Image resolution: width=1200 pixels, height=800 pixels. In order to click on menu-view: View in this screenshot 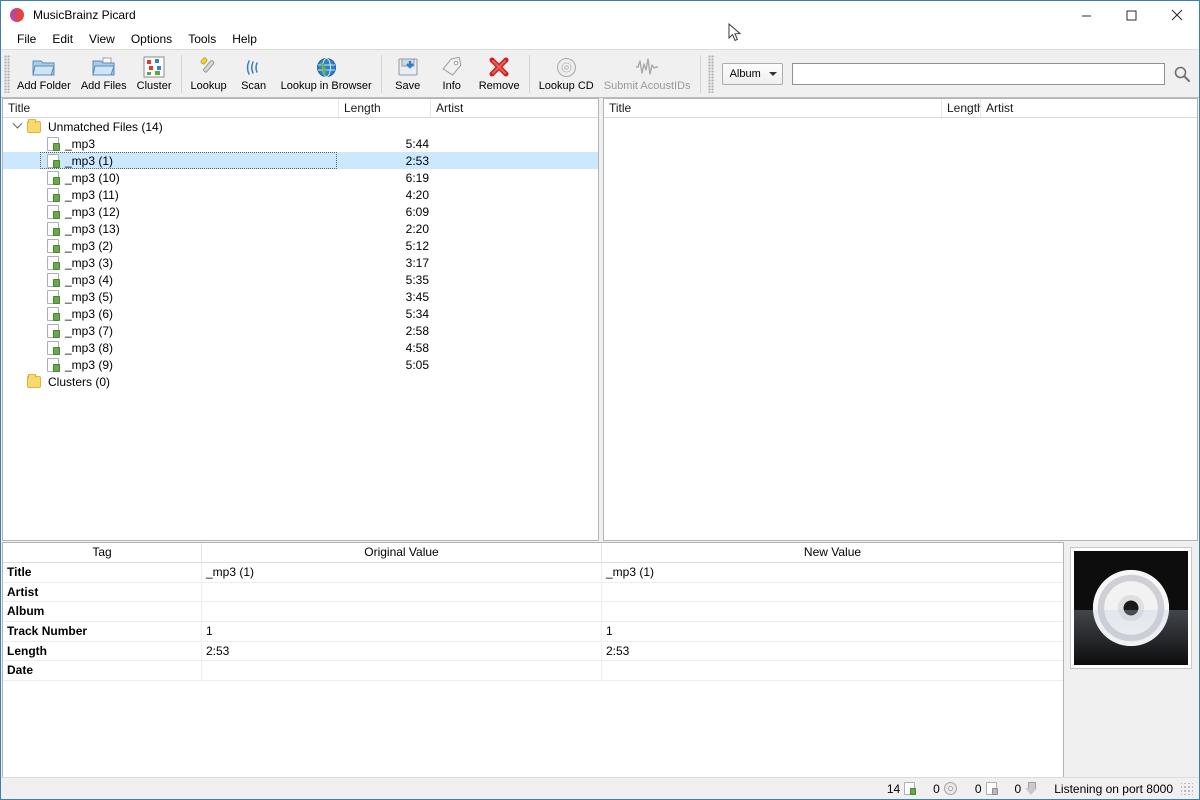, I will do `click(102, 39)`.